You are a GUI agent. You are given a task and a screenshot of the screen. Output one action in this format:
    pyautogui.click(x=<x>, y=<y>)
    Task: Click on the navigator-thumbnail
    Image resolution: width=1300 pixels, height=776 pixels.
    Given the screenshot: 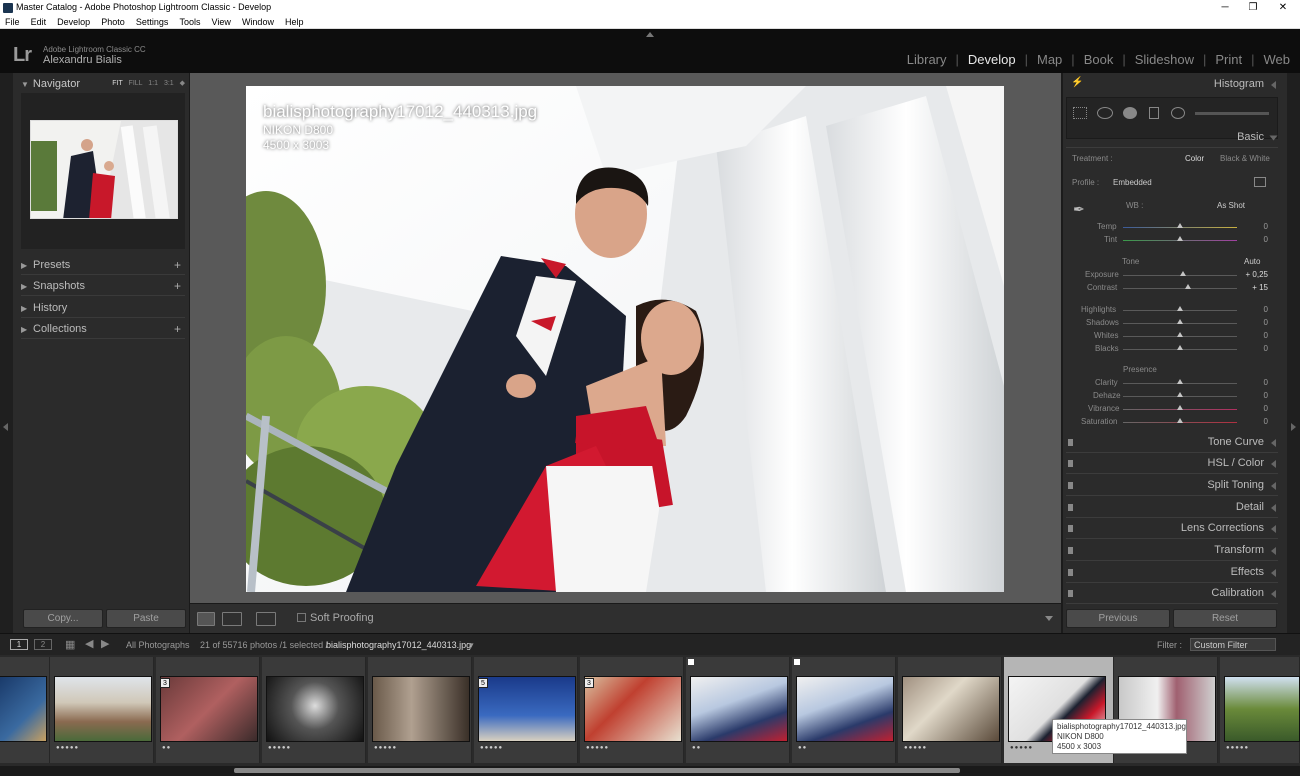 What is the action you would take?
    pyautogui.click(x=104, y=169)
    